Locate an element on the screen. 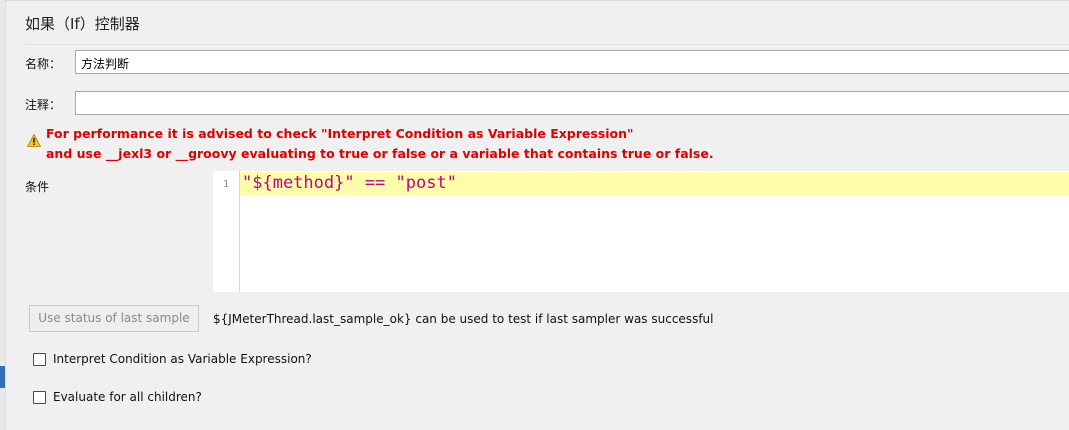 The image size is (1069, 430). top-border is located at coordinates (537, 0).